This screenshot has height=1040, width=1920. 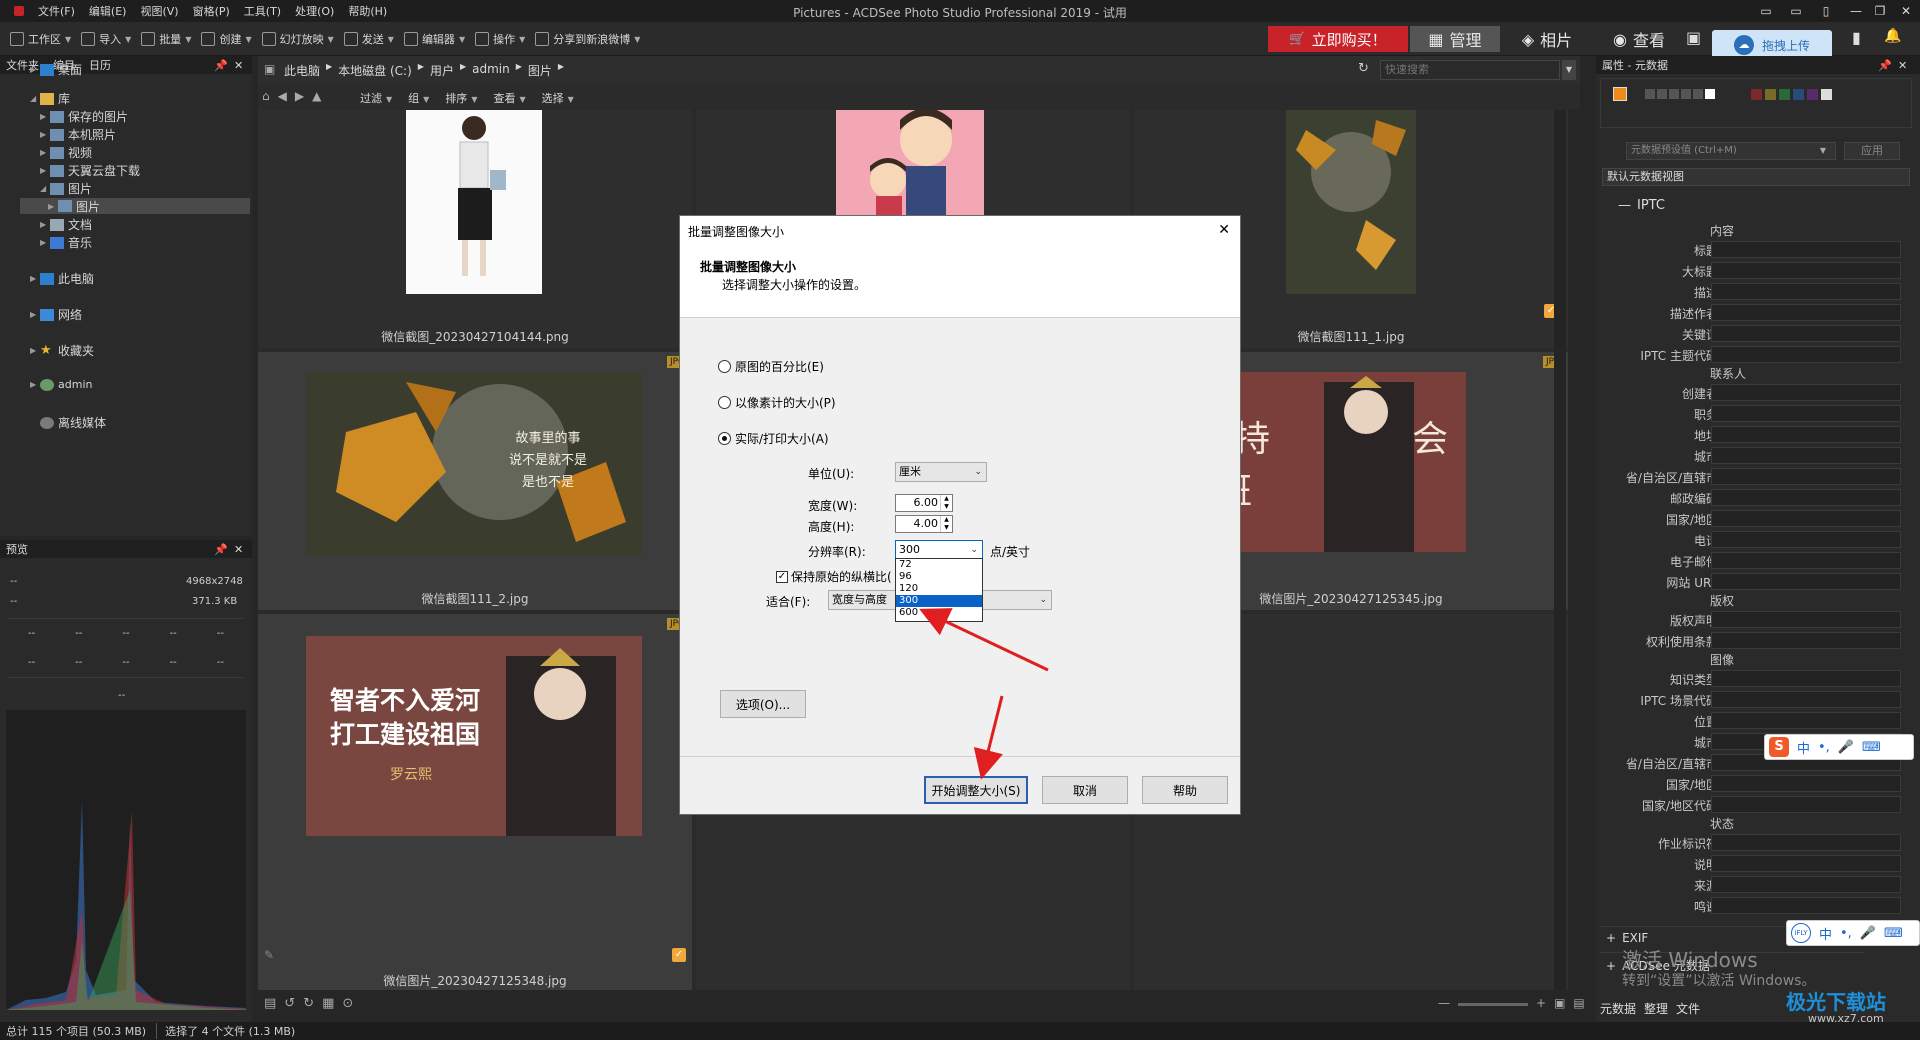 What do you see at coordinates (984, 694) in the screenshot?
I see `annotation-arrows` at bounding box center [984, 694].